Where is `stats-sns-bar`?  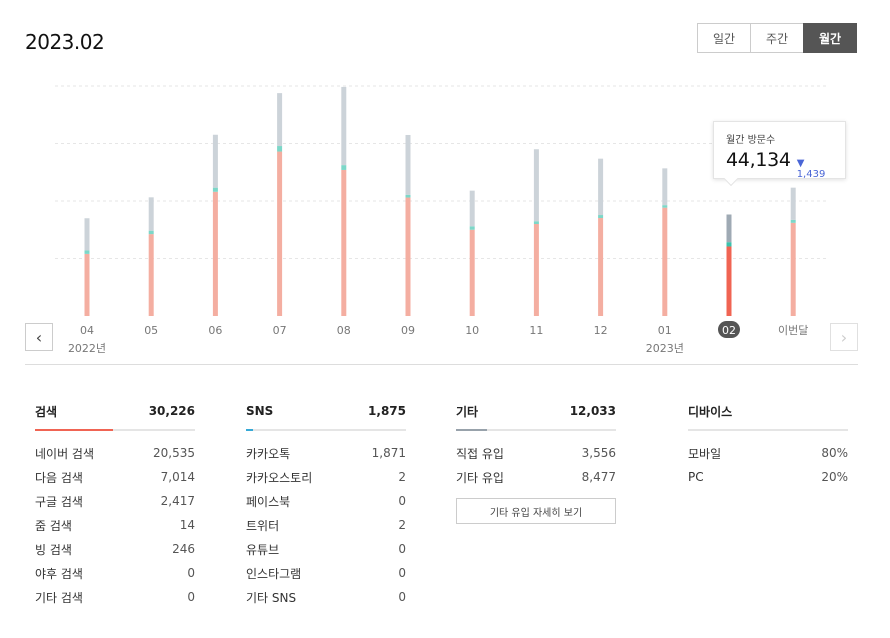 stats-sns-bar is located at coordinates (326, 430).